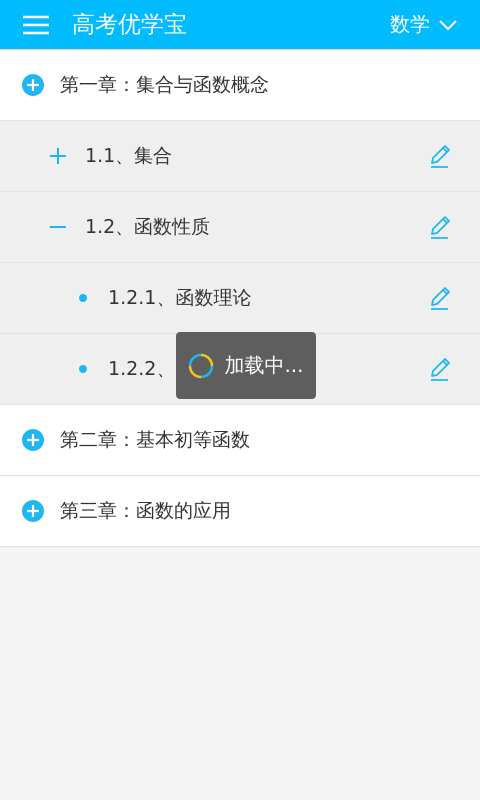 This screenshot has height=800, width=480. Describe the element at coordinates (145, 511) in the screenshot. I see `chapter-title: 第三章：函数的应用` at that location.